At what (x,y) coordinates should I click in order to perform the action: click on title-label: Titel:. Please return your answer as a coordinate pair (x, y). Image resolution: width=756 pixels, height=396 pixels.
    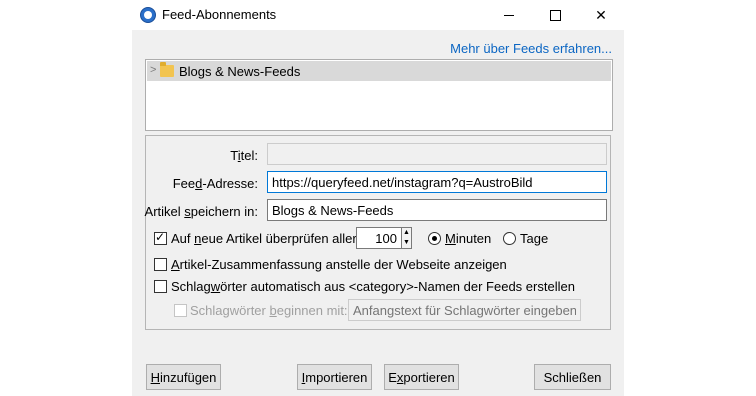
    Looking at the image, I should click on (244, 155).